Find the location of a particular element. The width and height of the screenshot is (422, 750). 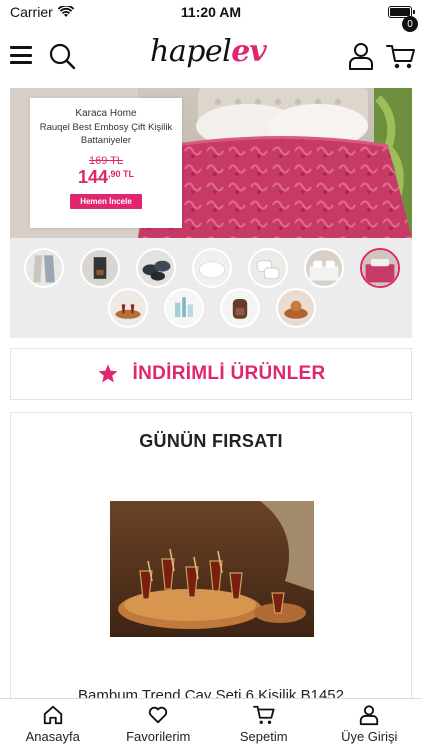

thumbnail-bedding-set is located at coordinates (324, 268).